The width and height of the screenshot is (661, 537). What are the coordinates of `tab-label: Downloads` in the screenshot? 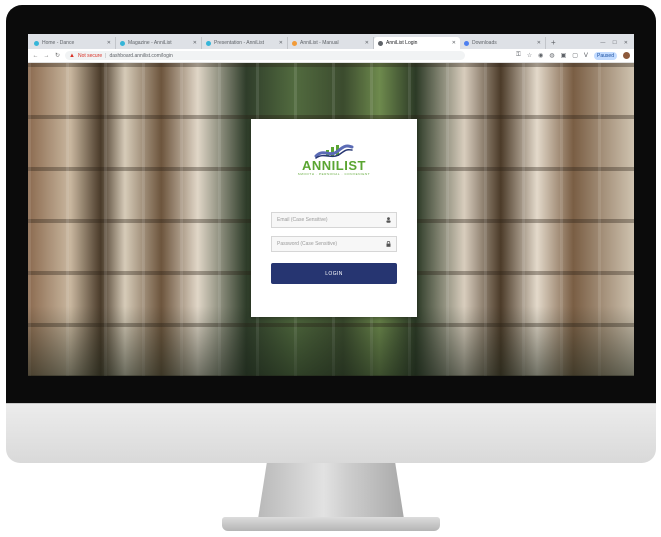 It's located at (484, 43).